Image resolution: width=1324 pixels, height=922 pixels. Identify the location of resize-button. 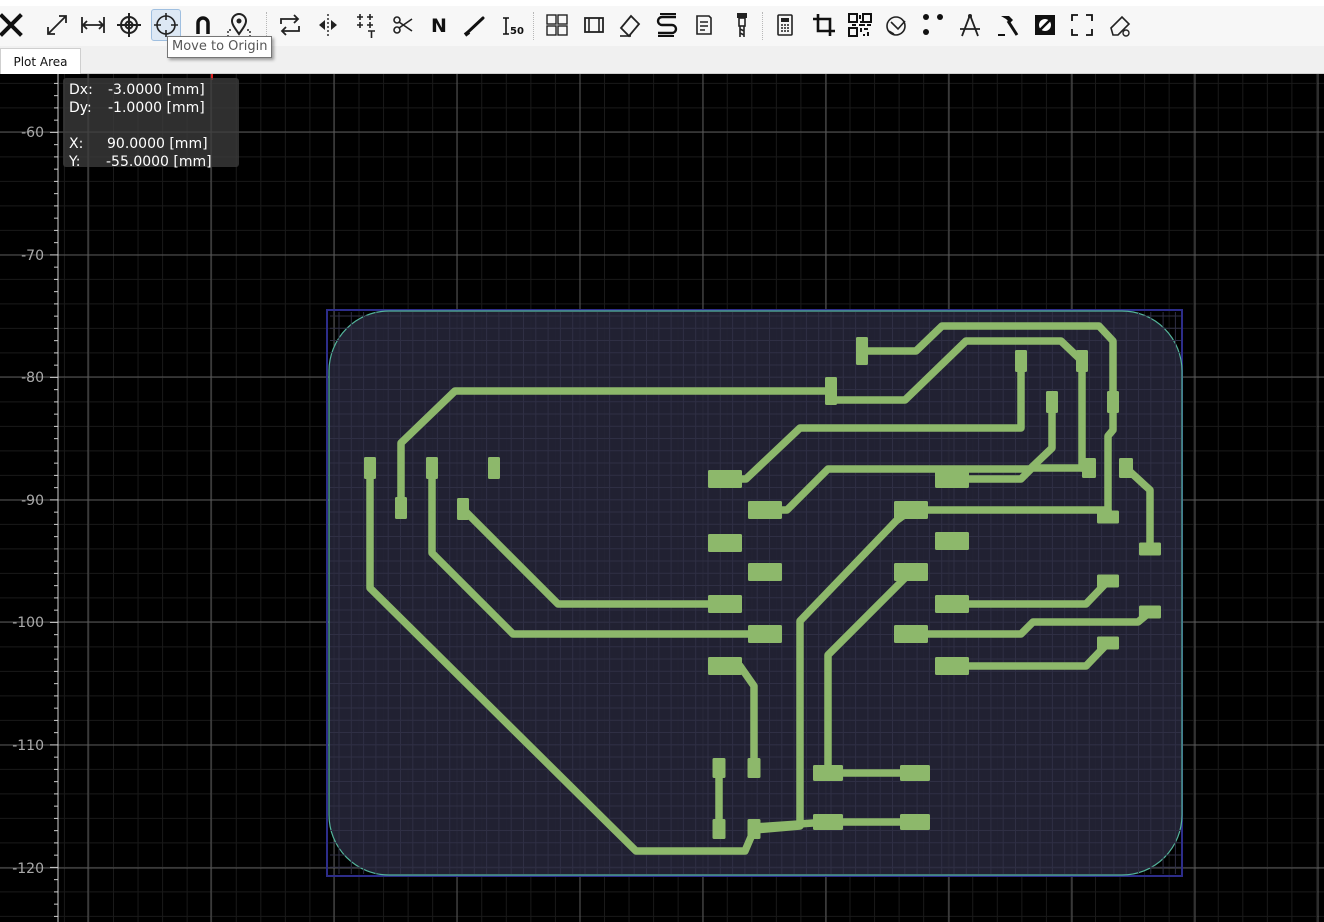
(57, 25).